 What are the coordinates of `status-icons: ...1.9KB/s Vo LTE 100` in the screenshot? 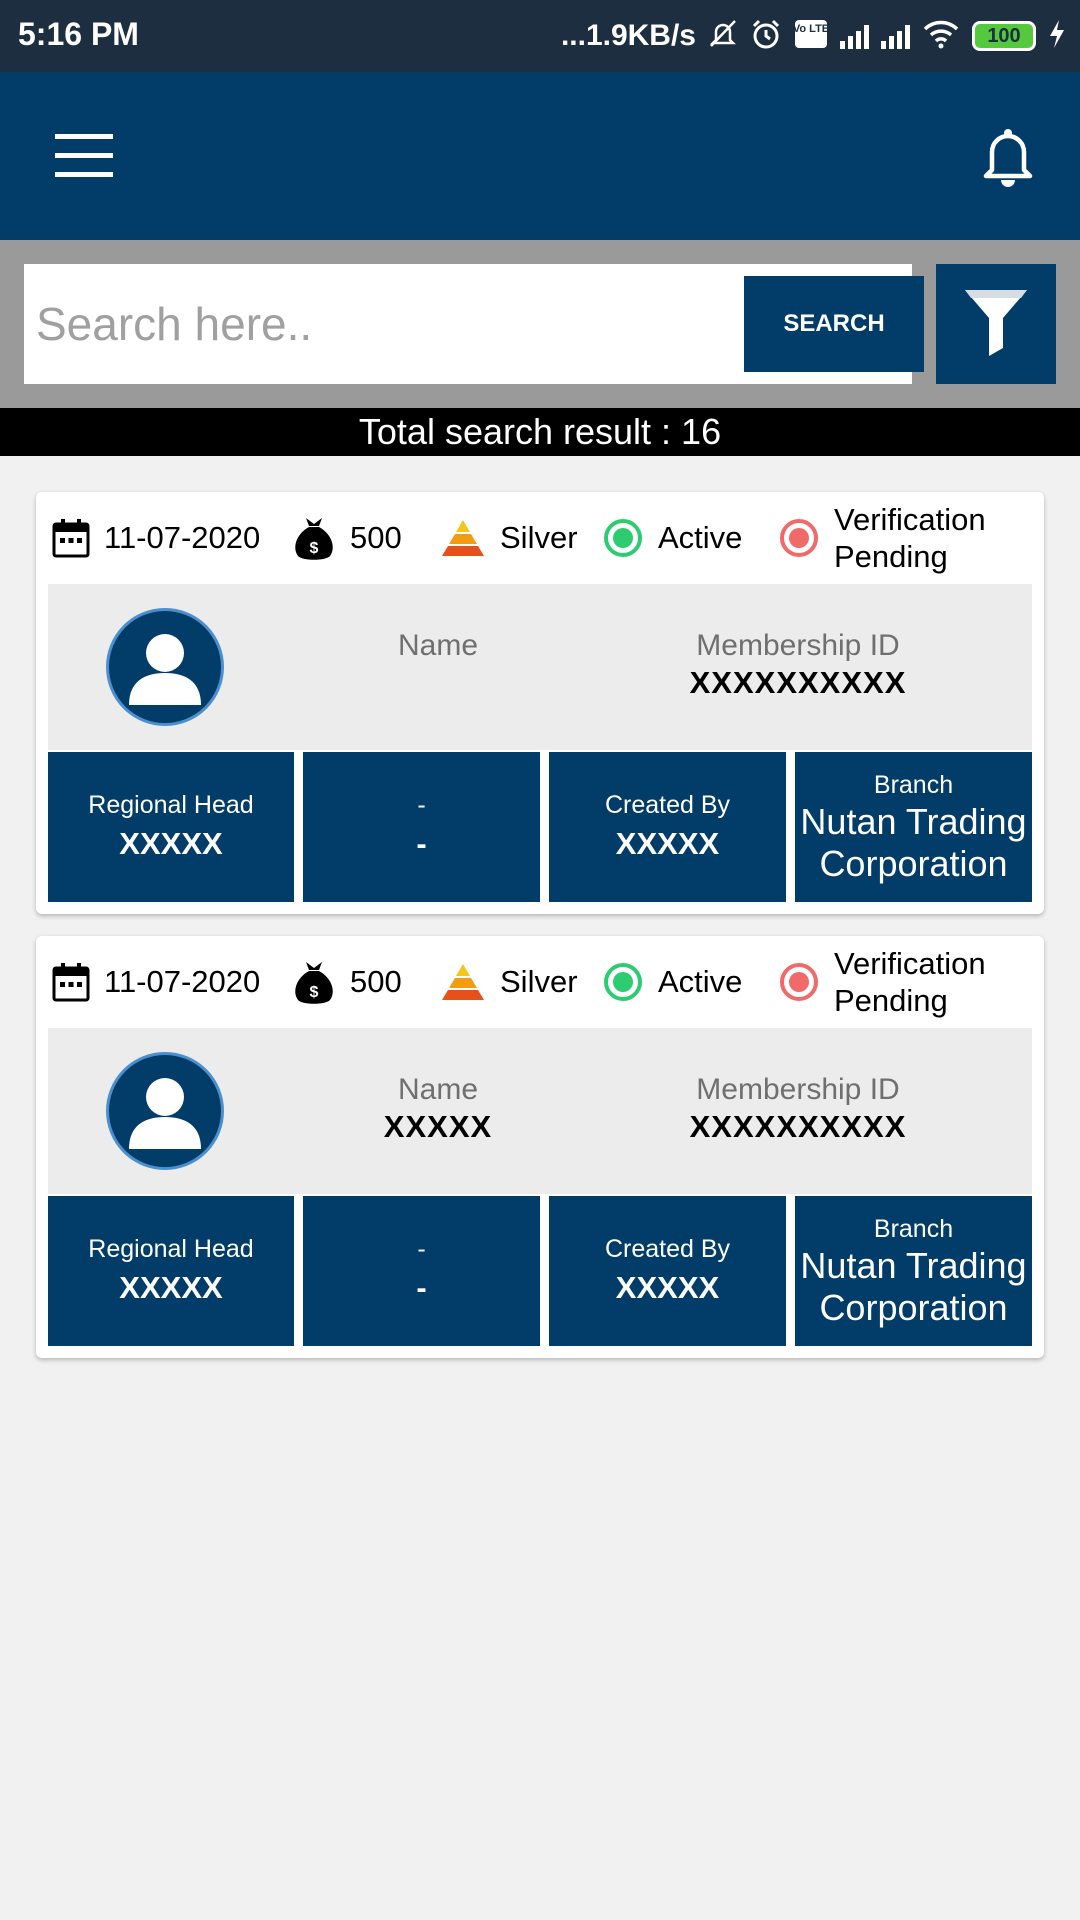 It's located at (813, 36).